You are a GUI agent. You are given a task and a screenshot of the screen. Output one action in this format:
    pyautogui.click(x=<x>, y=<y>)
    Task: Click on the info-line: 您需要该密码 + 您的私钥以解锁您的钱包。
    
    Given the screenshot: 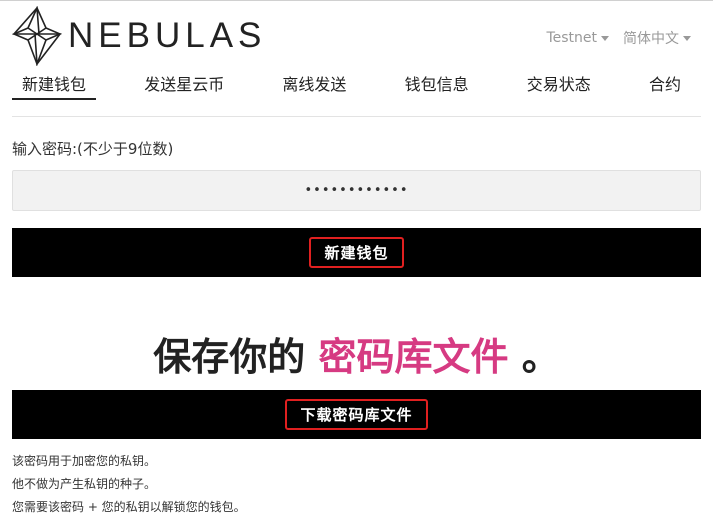 What is the action you would take?
    pyautogui.click(x=129, y=507)
    